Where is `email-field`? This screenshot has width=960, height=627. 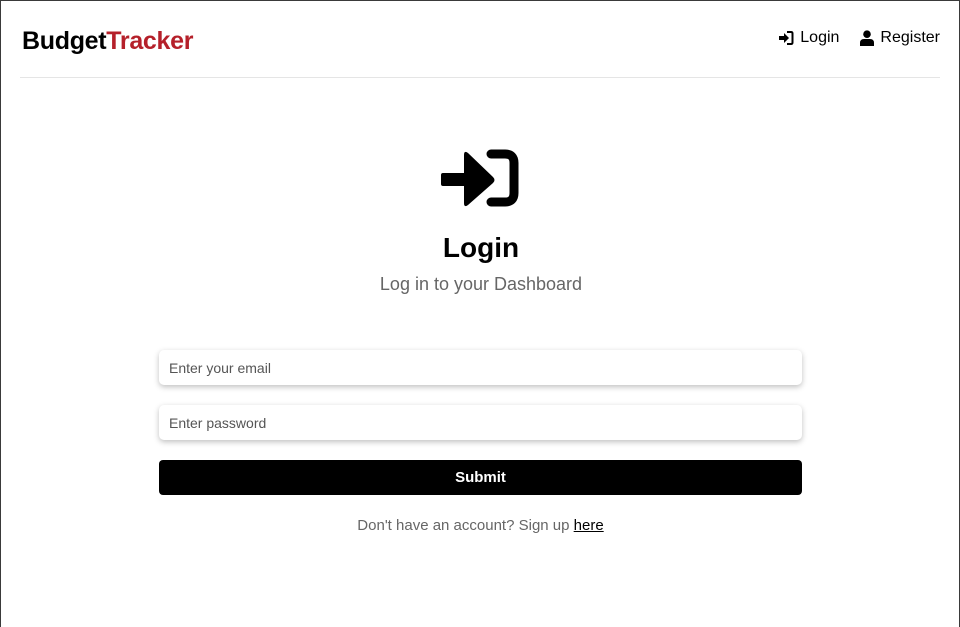
email-field is located at coordinates (480, 367).